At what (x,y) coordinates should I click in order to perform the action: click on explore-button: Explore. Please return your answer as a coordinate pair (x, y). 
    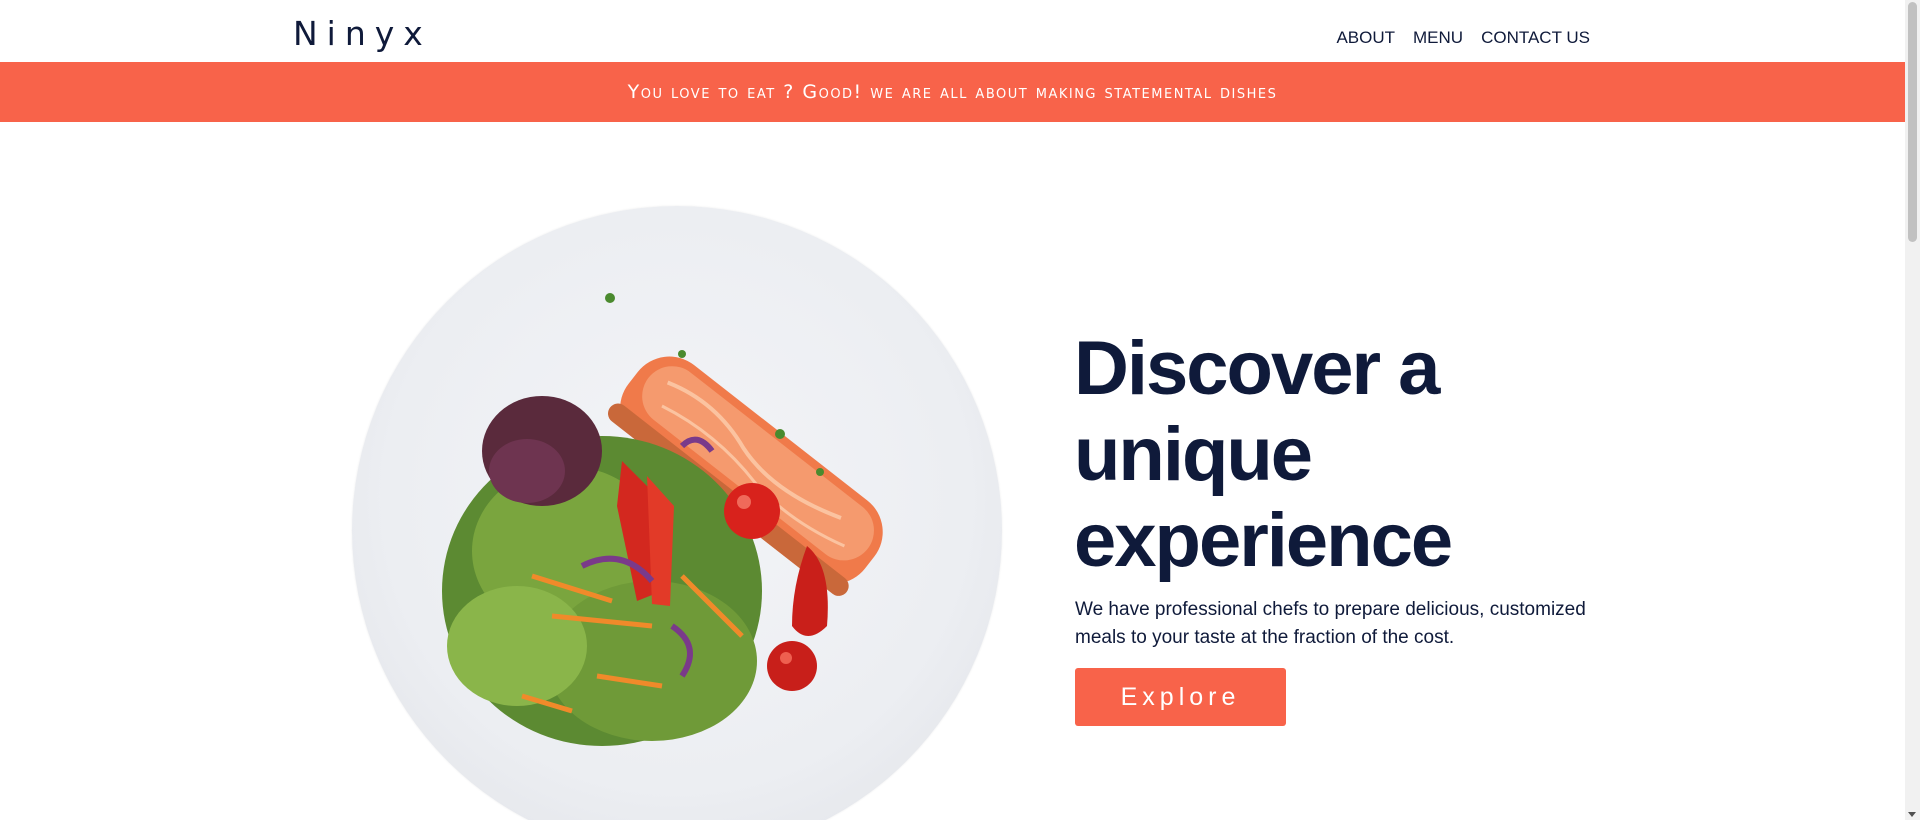
    Looking at the image, I should click on (1180, 697).